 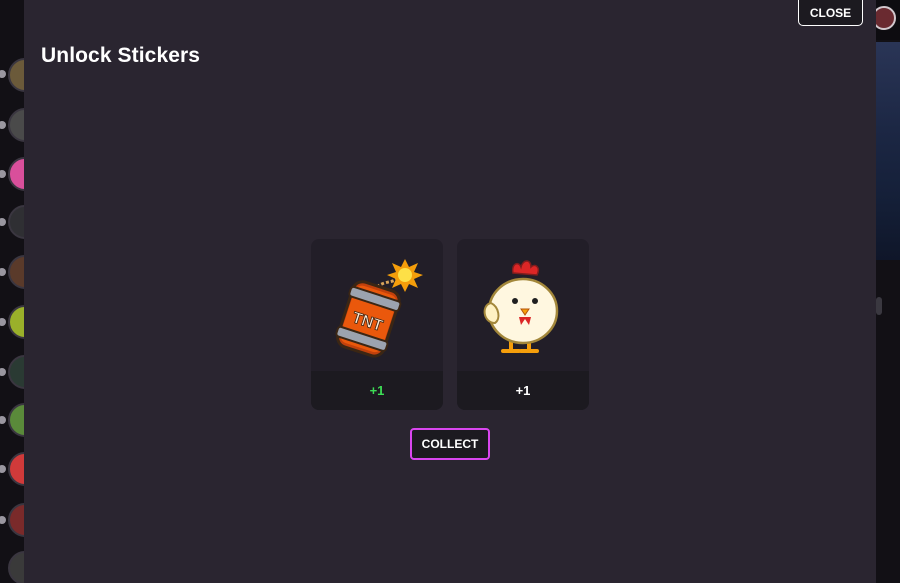 I want to click on sticker-cards: TNT +1 +1, so click(x=450, y=324).